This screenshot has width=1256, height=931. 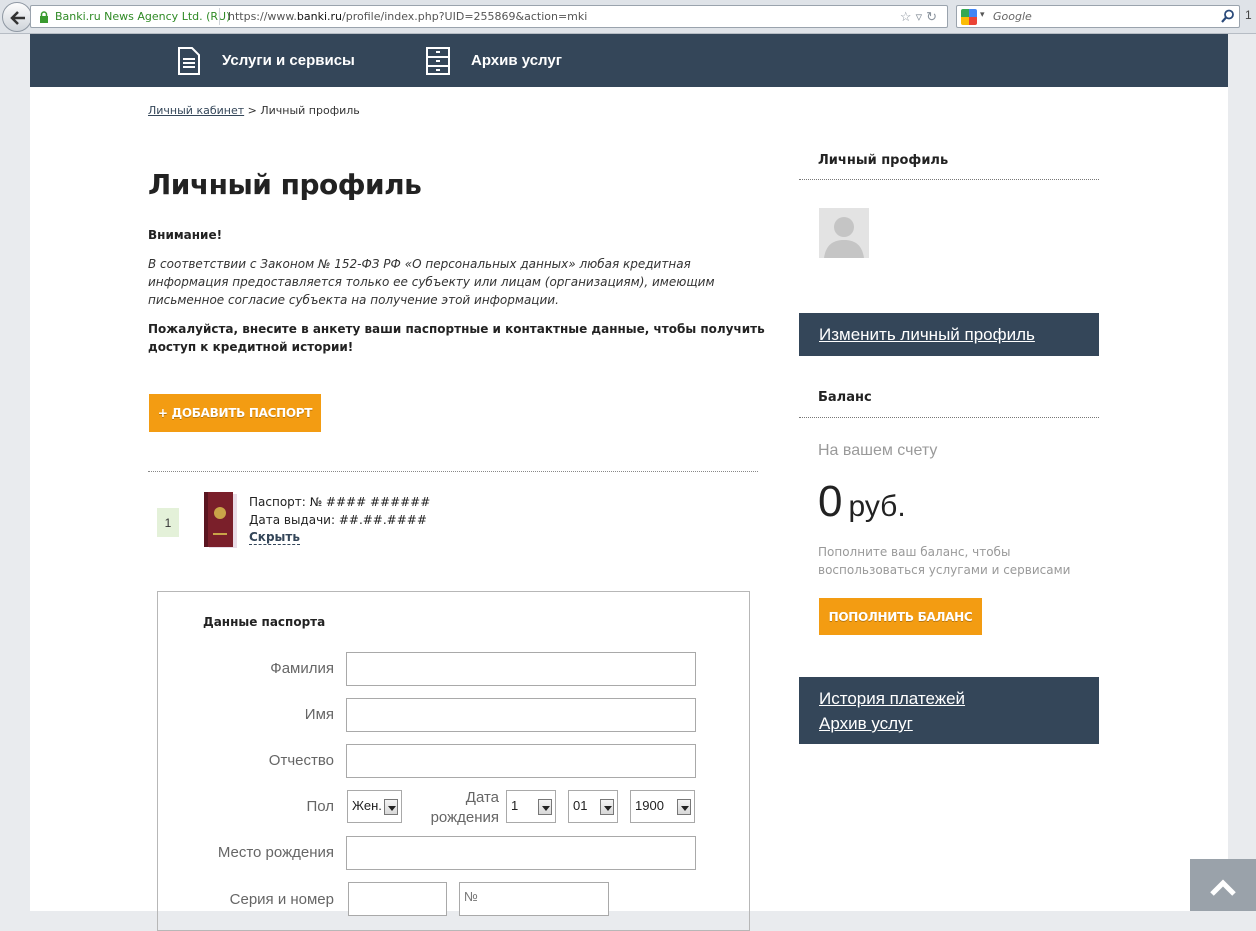 What do you see at coordinates (1228, 16) in the screenshot?
I see `search-icon` at bounding box center [1228, 16].